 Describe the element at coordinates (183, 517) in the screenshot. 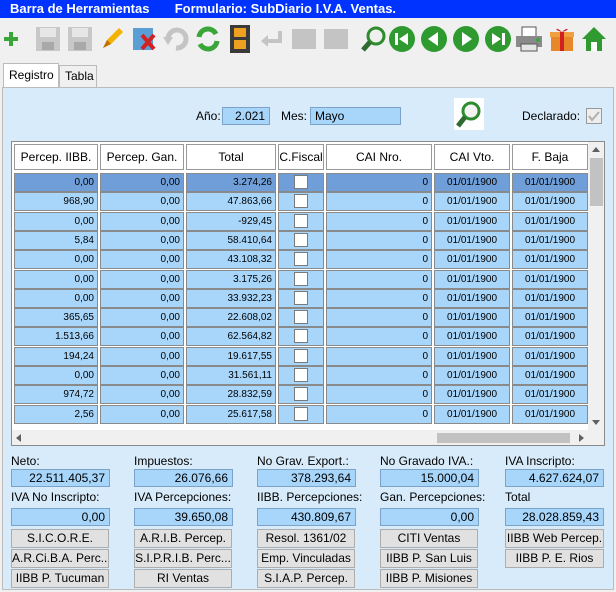

I see `iva-percepciones-field: 39.650,08` at that location.